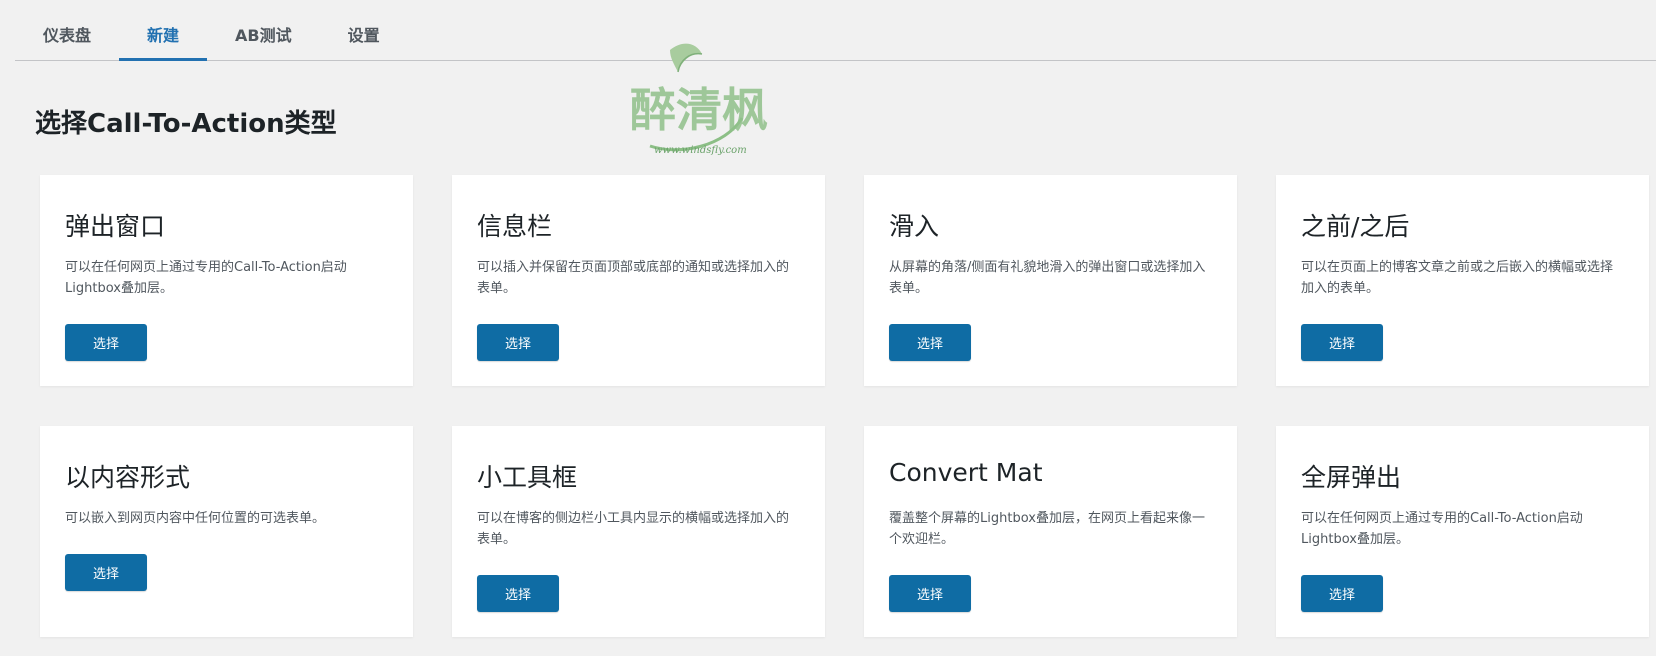  What do you see at coordinates (115, 226) in the screenshot?
I see `card-title: 弹出窗口` at bounding box center [115, 226].